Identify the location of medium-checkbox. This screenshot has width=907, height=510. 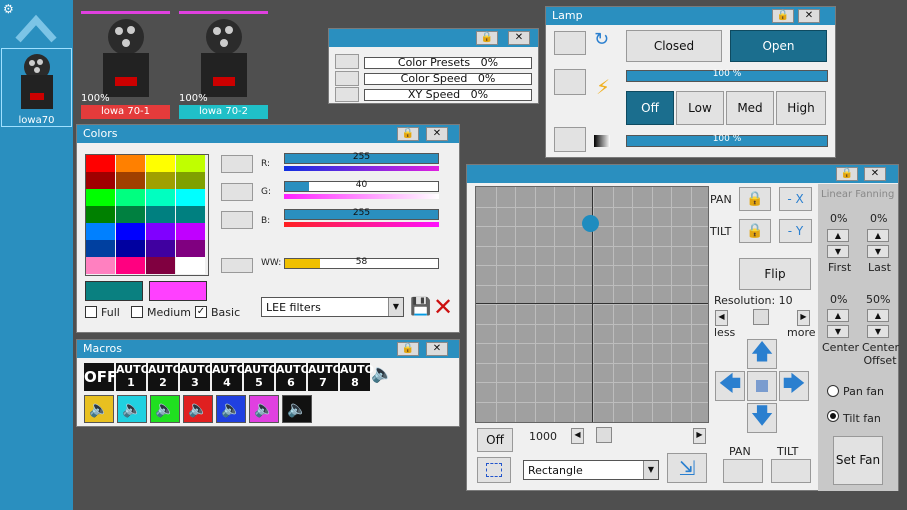
(137, 312).